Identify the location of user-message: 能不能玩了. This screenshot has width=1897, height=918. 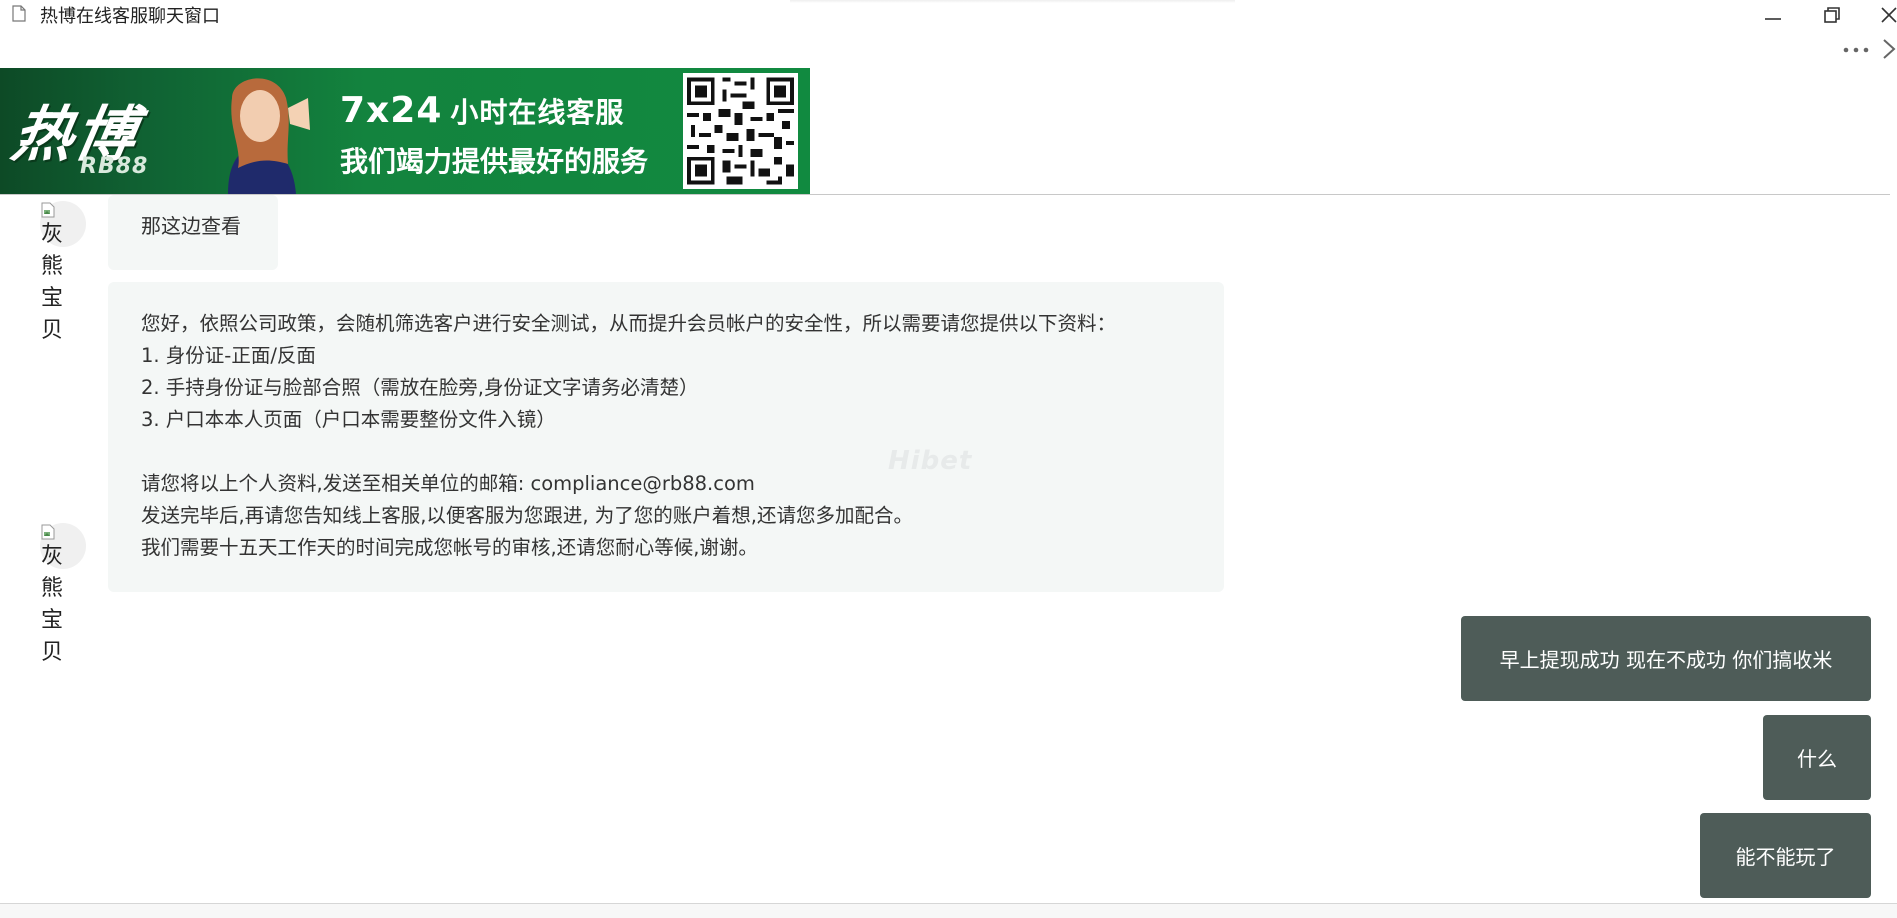
(1785, 855).